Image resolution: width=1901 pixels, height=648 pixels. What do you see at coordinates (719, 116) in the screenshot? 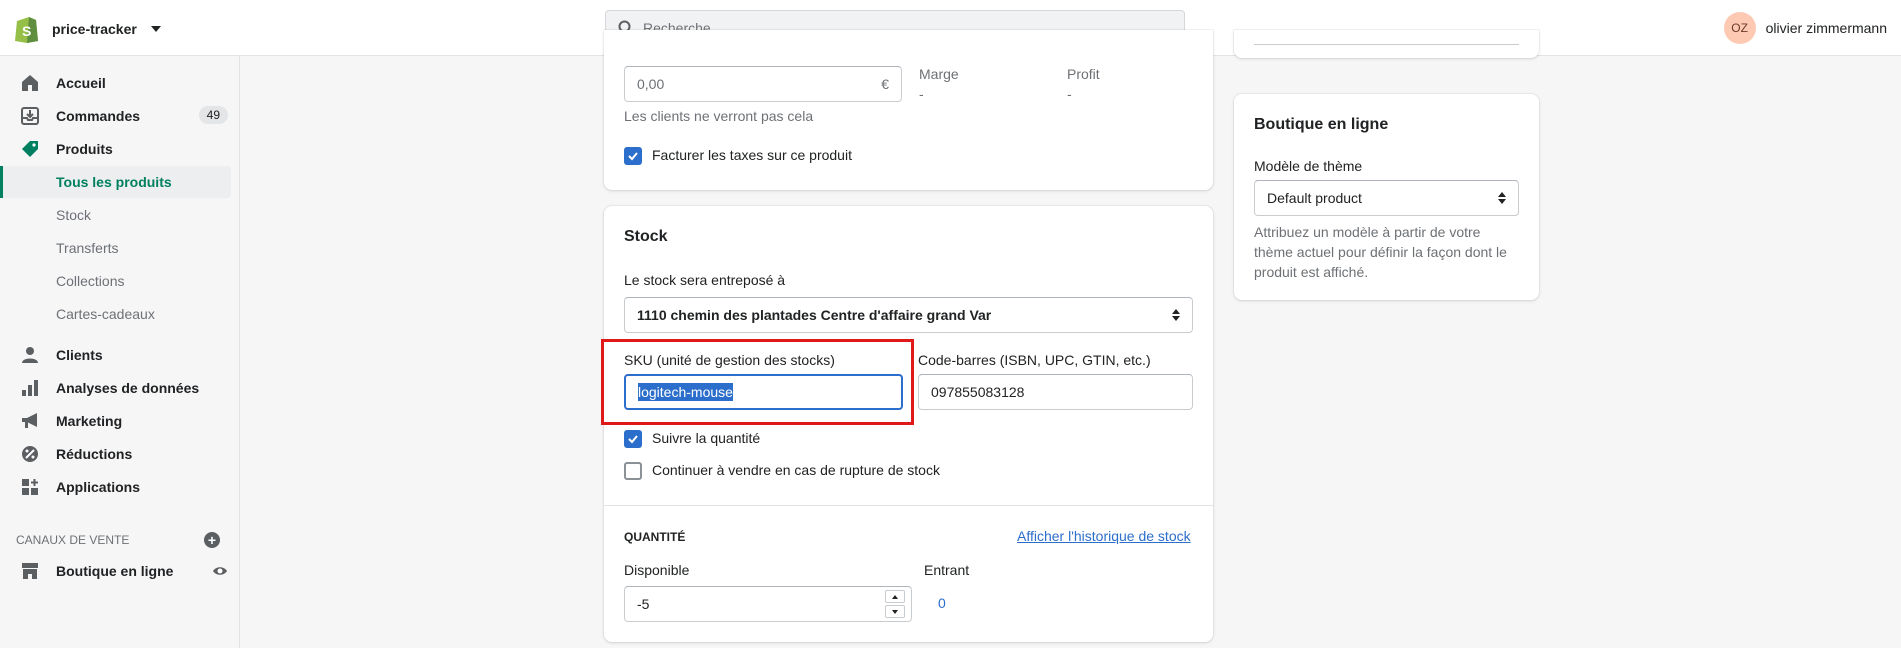
I see `cost-hint: Les clients ne verront pas cela` at bounding box center [719, 116].